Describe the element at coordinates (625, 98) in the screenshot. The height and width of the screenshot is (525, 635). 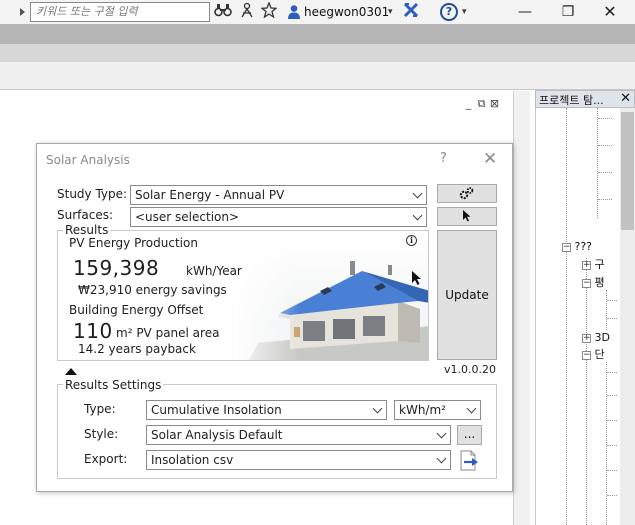
I see `project-browser-close-icon: ✕` at that location.